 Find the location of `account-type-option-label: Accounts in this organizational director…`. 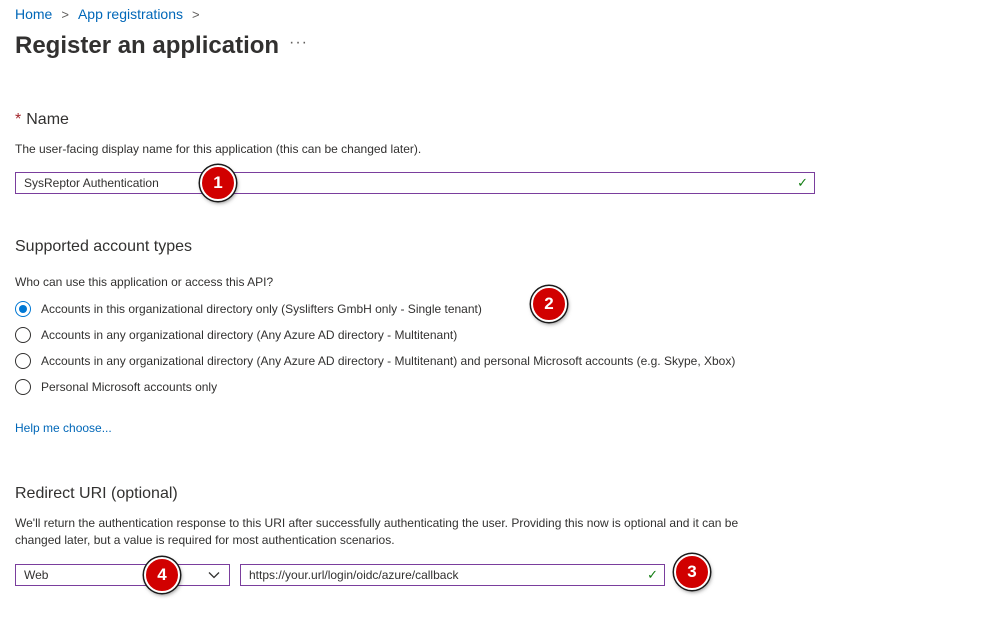

account-type-option-label: Accounts in this organizational director… is located at coordinates (261, 309).